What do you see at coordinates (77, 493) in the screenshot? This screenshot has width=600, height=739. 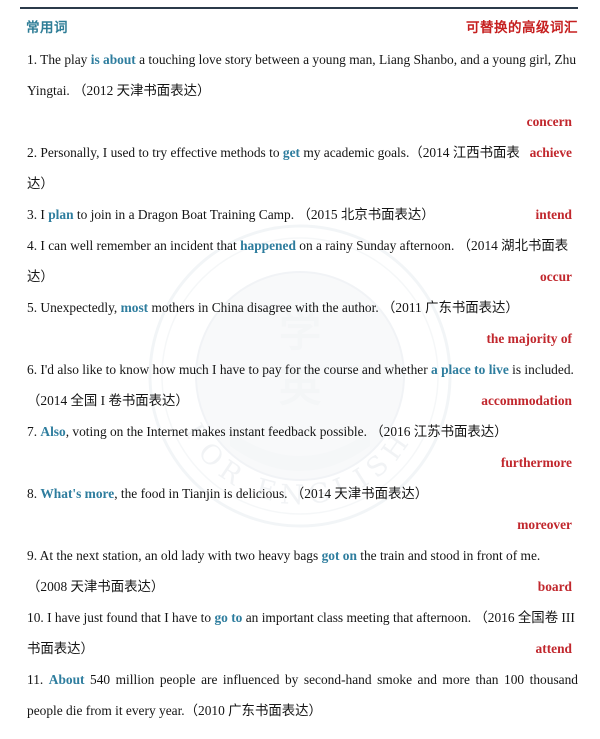 I see `common-word: What's more` at bounding box center [77, 493].